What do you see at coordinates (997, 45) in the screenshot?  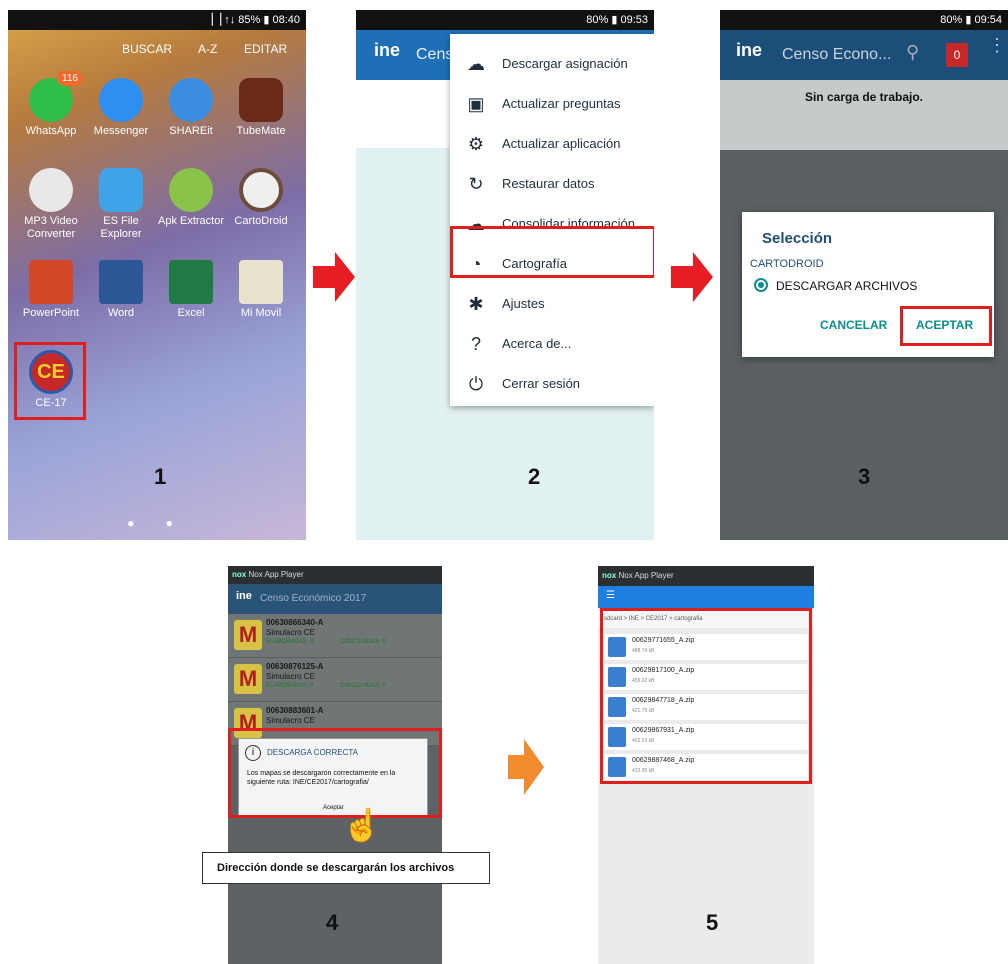 I see `more-vert-icon: ⋮` at bounding box center [997, 45].